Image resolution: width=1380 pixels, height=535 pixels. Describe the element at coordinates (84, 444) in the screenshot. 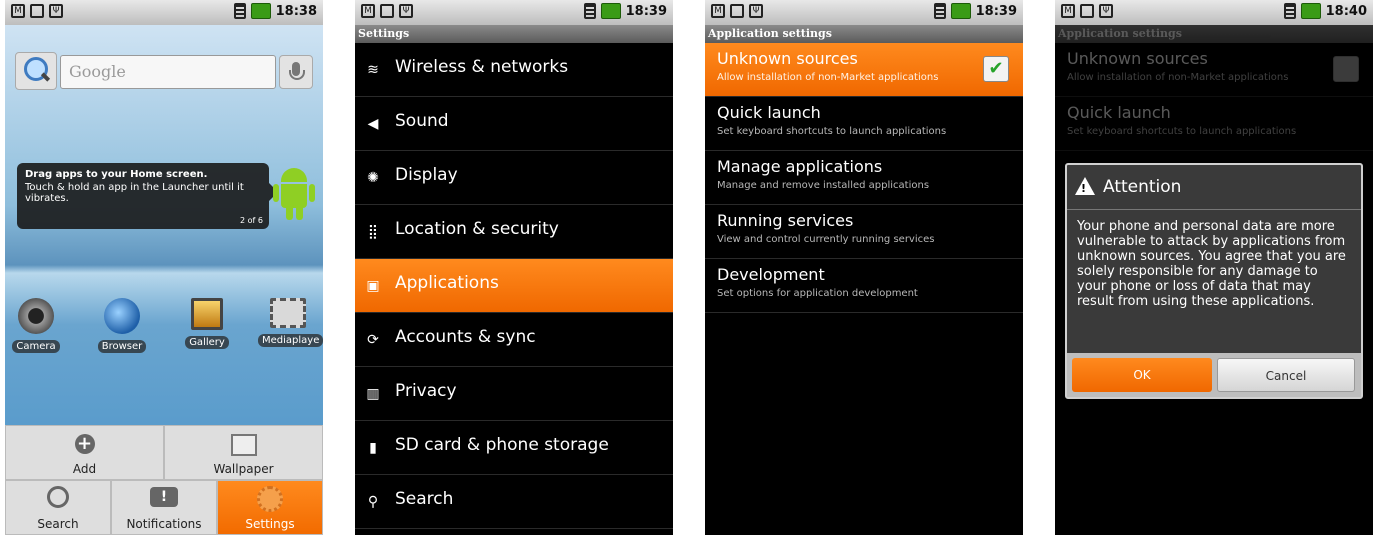

I see `add-icon: +` at that location.